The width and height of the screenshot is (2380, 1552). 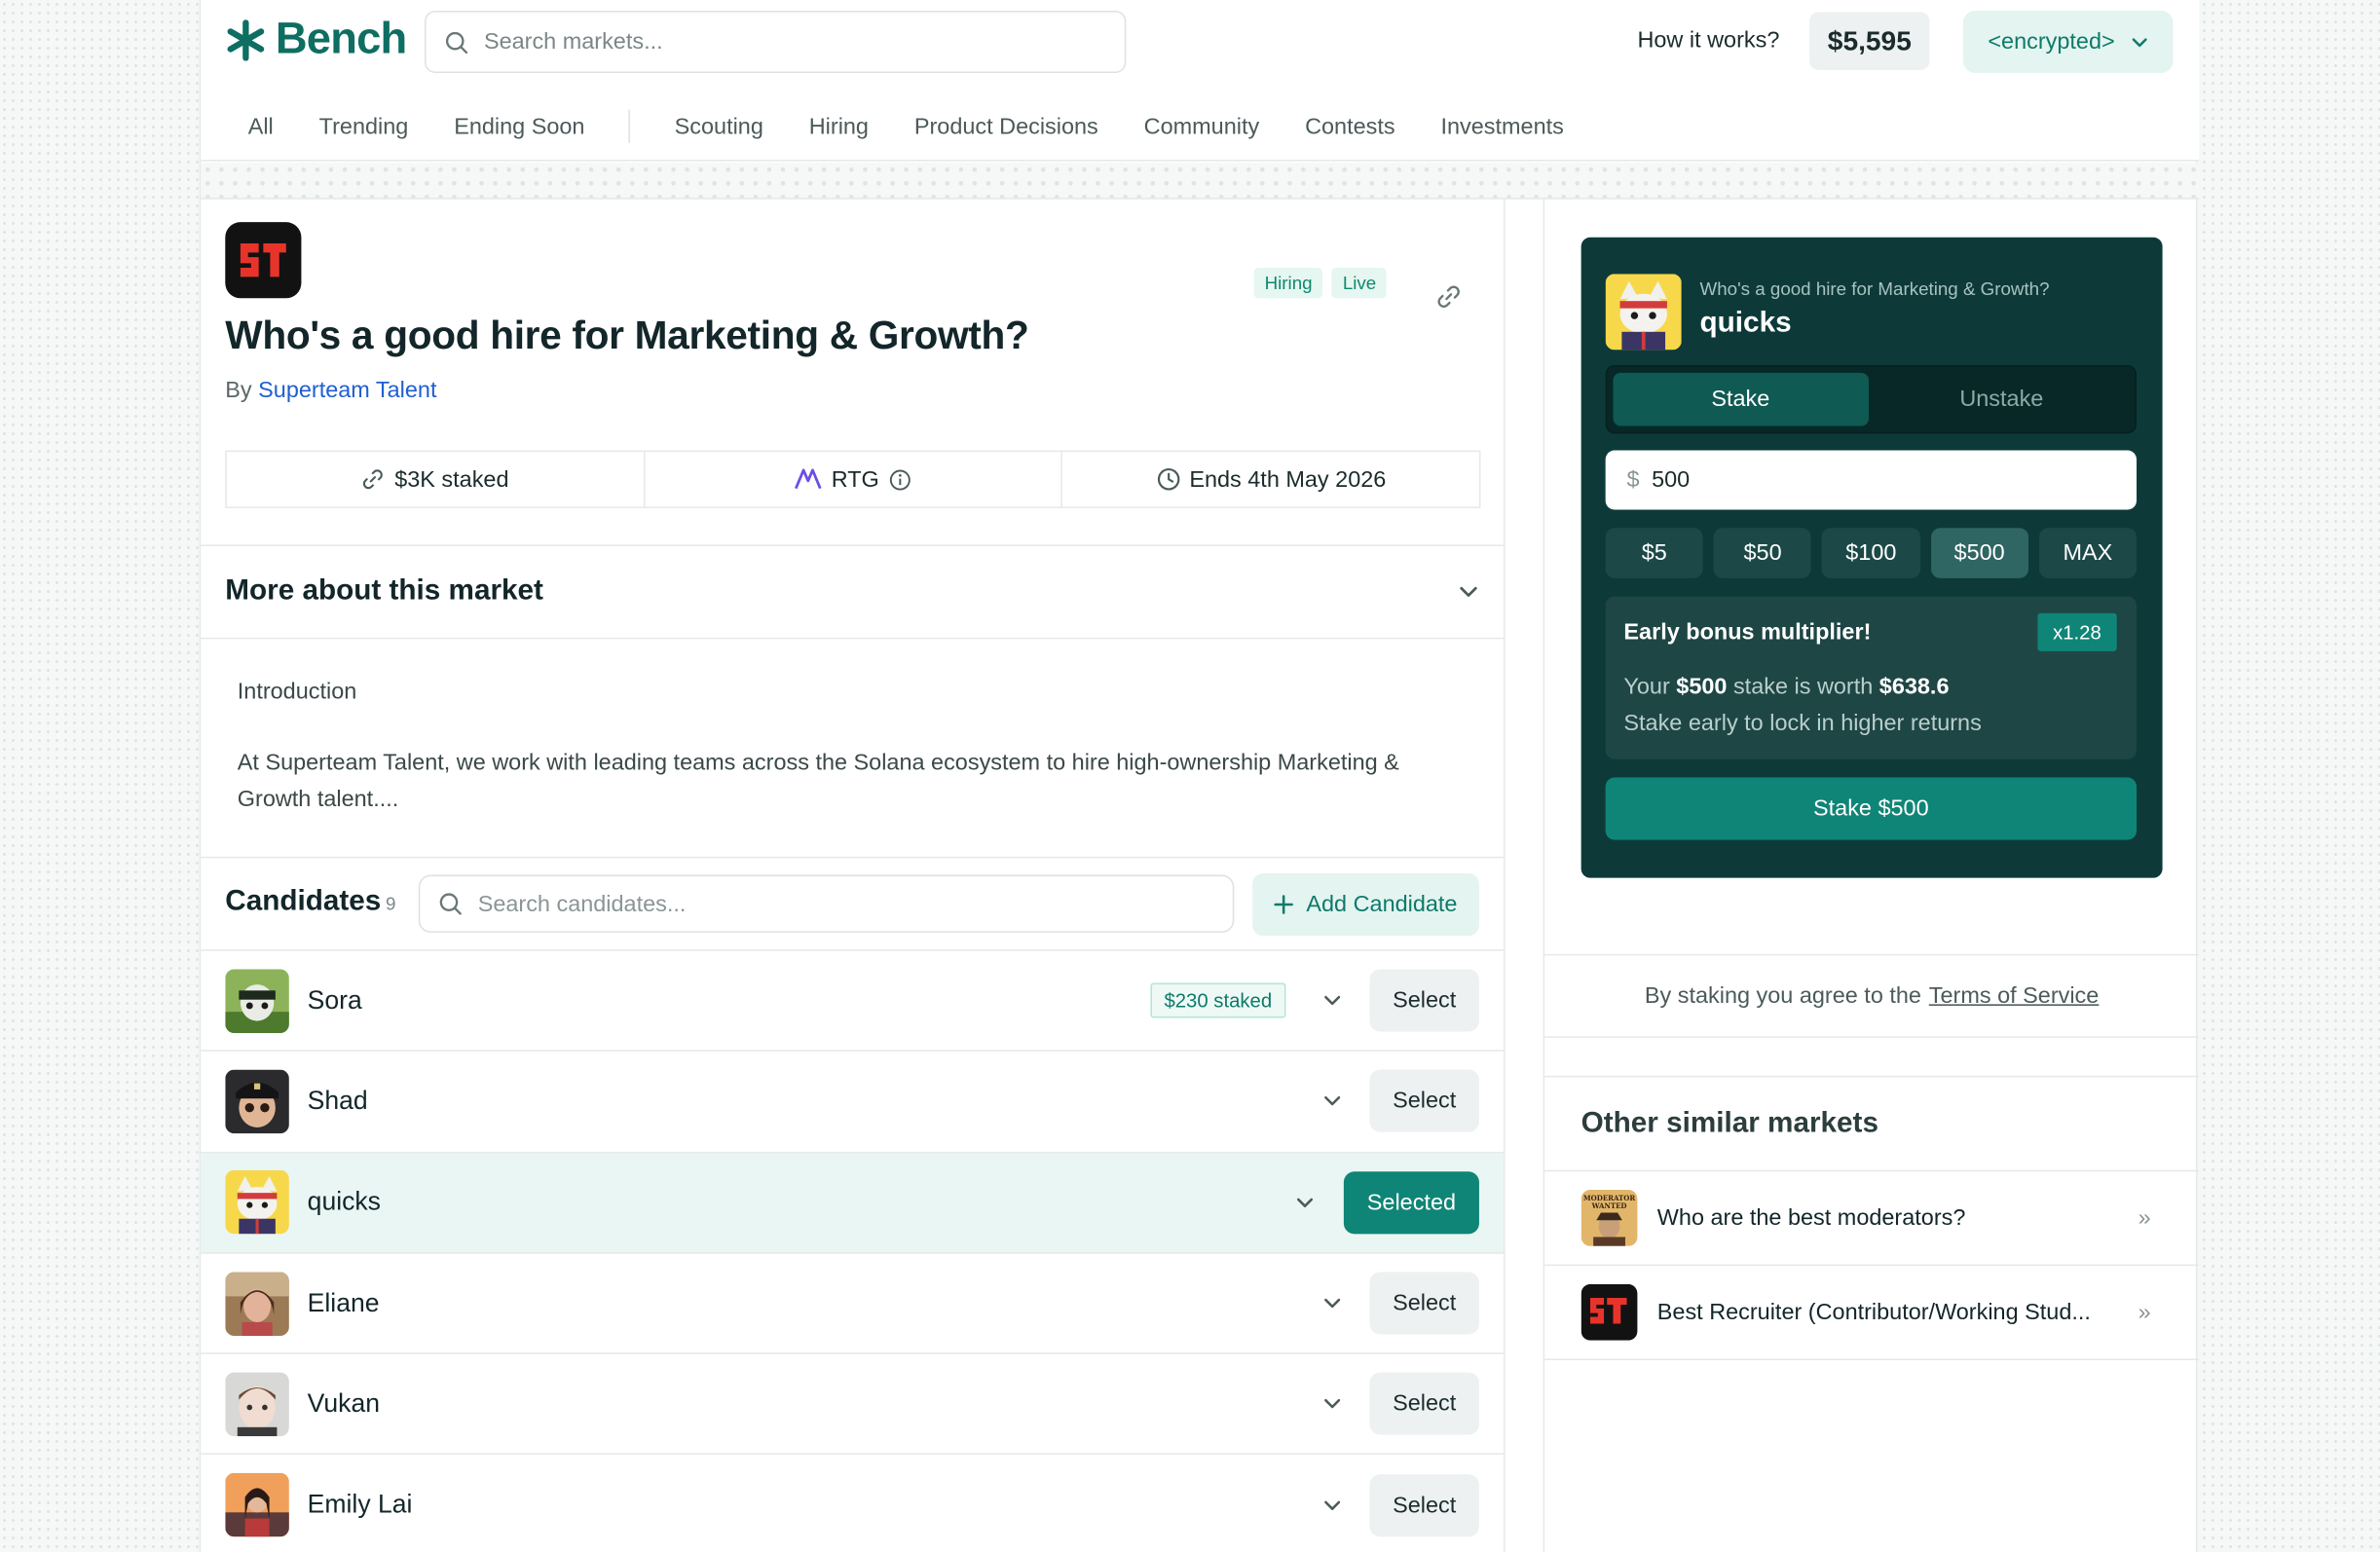 I want to click on candidate-row: Emily Lai Select, so click(x=852, y=1504).